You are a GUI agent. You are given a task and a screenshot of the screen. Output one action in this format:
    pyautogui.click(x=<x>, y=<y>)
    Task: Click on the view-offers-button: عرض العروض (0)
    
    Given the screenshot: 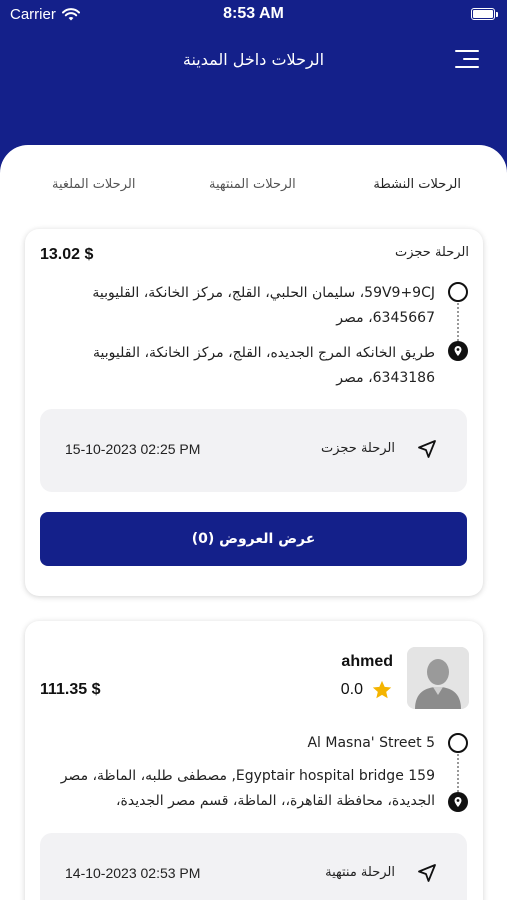 What is the action you would take?
    pyautogui.click(x=253, y=539)
    